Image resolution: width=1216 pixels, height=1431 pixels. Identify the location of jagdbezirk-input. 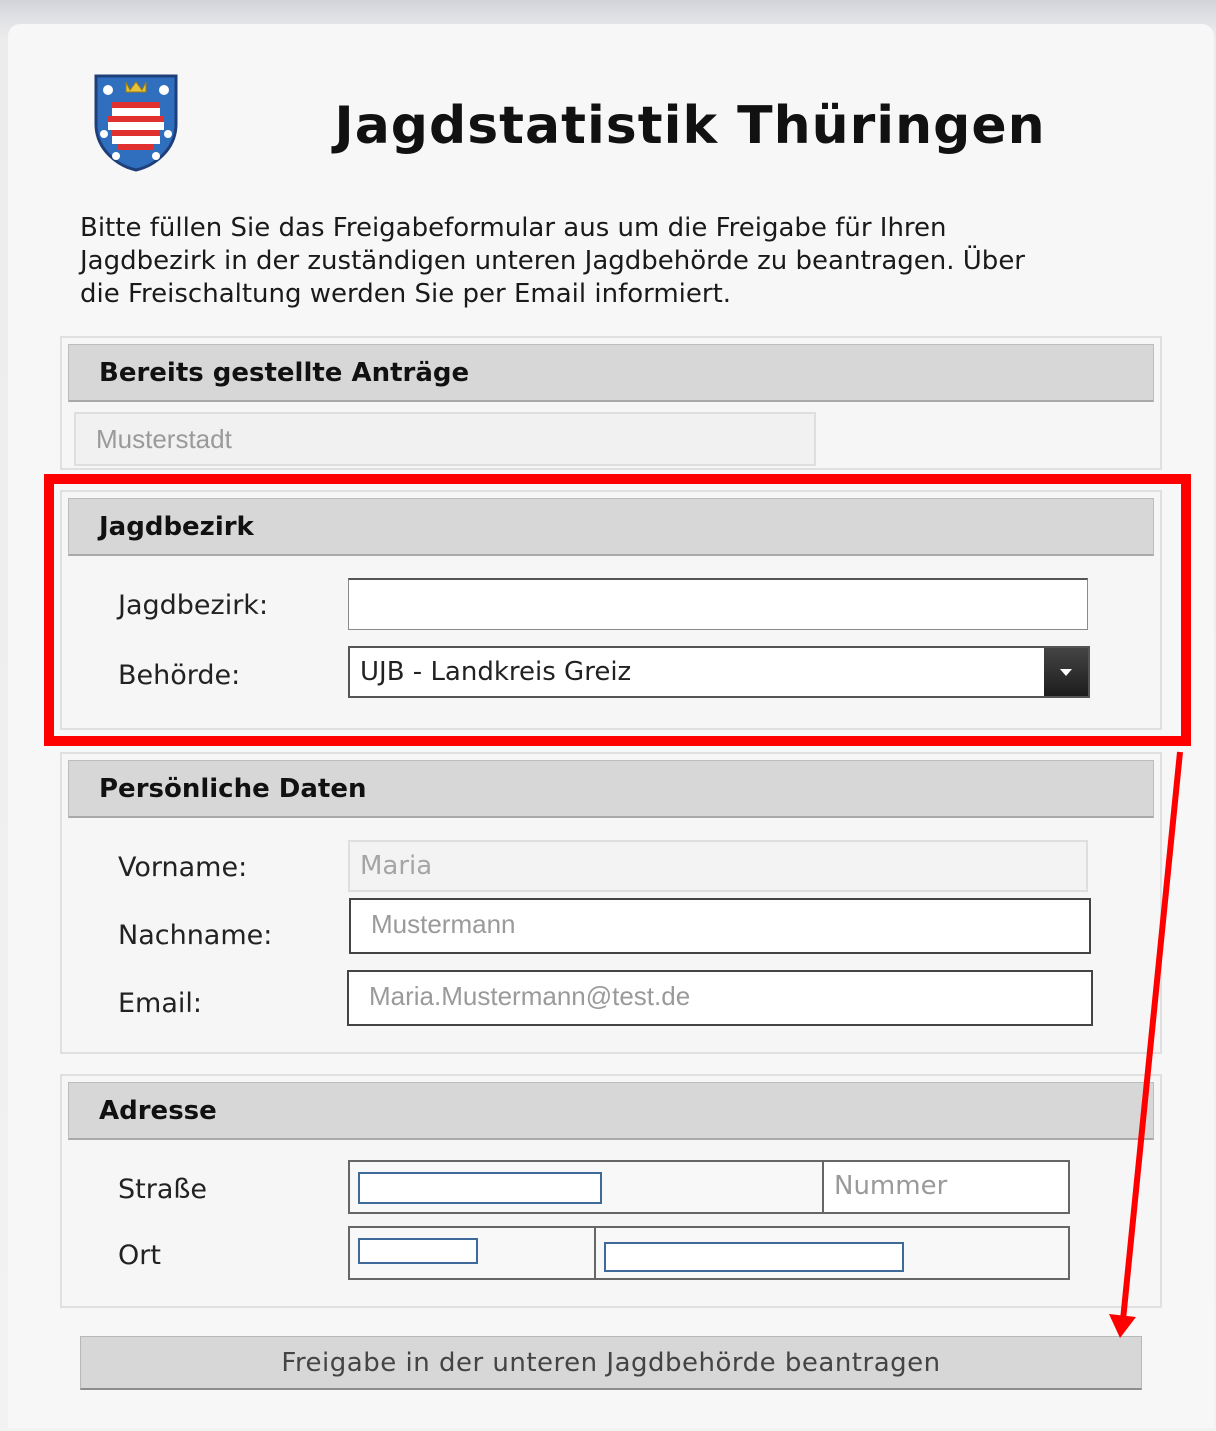
(718, 604).